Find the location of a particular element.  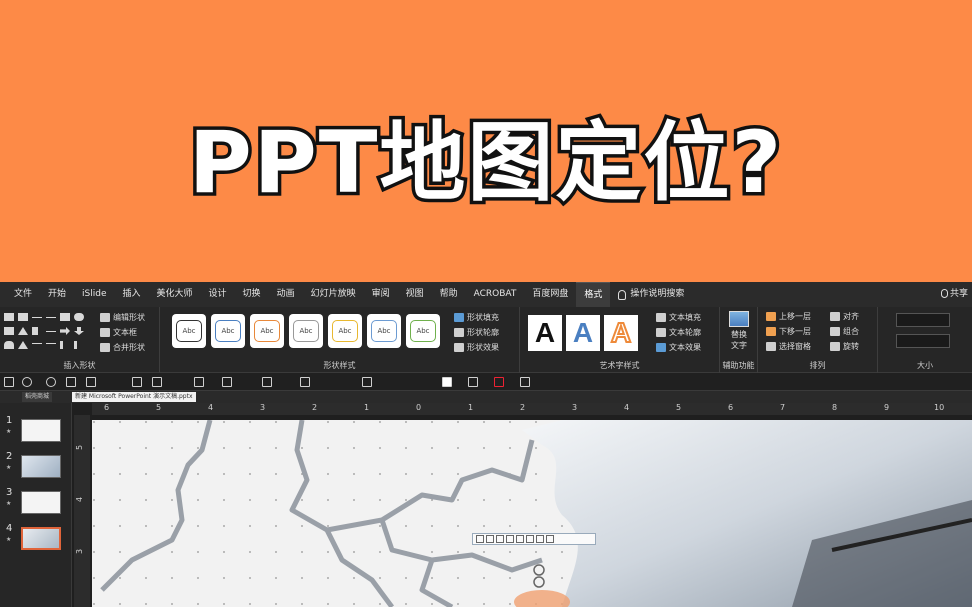

send-backward-button: 下移一层 is located at coordinates (788, 331).